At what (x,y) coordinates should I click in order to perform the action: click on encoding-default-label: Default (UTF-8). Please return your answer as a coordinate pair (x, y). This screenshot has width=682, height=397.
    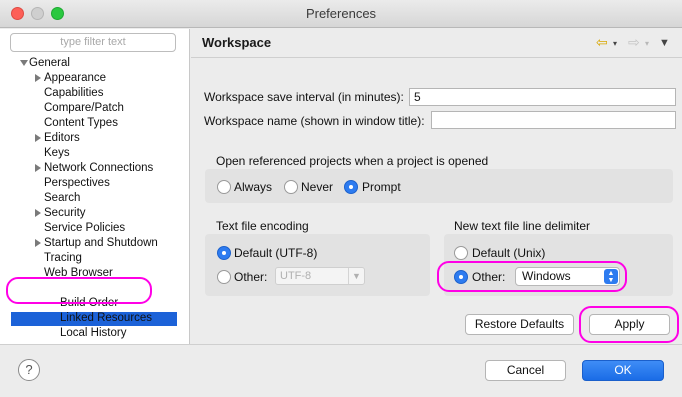
    Looking at the image, I should click on (276, 253).